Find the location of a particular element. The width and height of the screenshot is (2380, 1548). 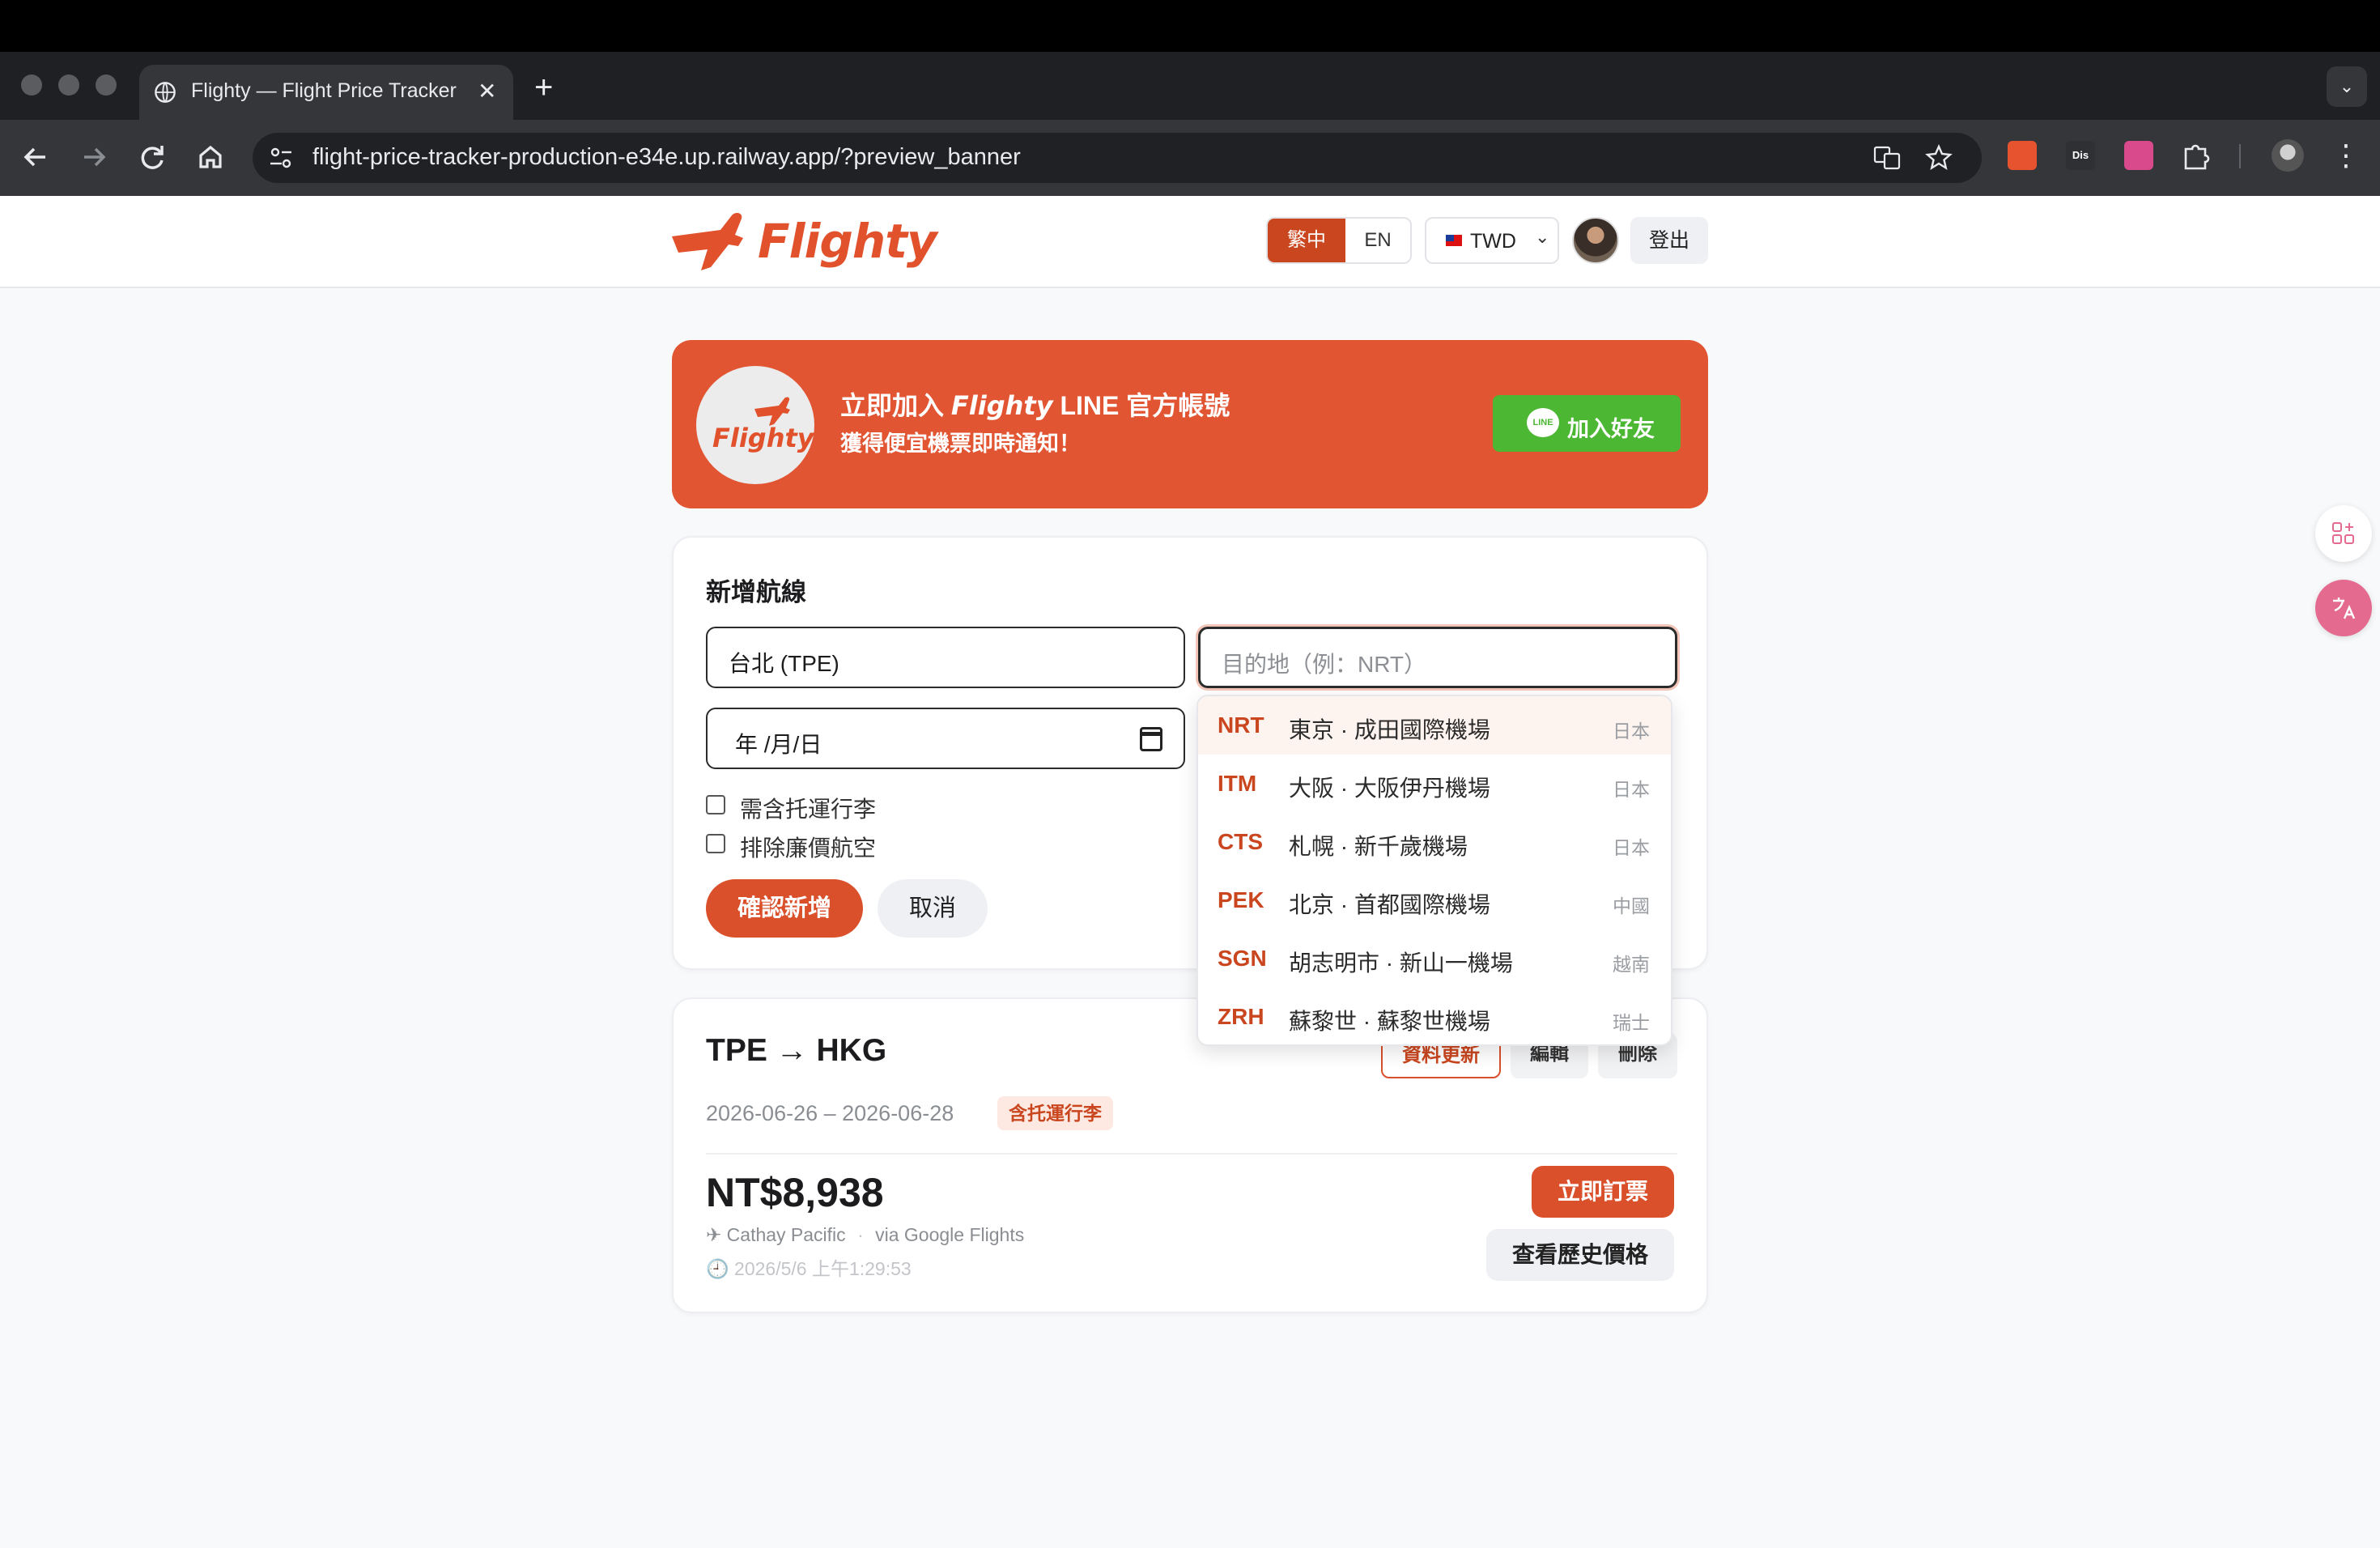

tab-title: Flighty — Flight Price Tracker is located at coordinates (324, 91).